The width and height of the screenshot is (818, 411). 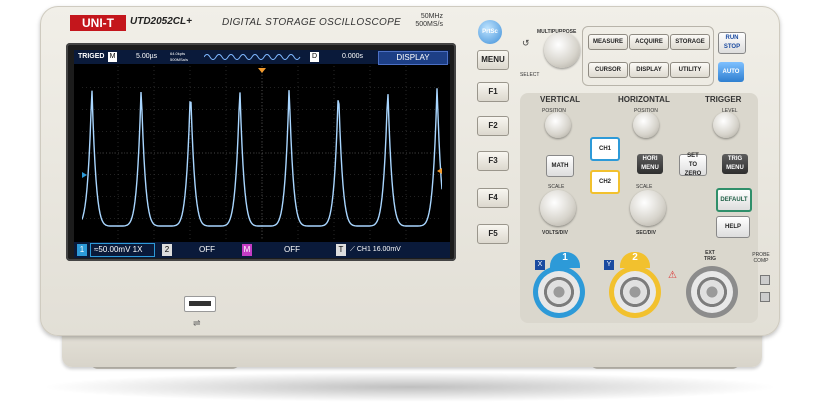 What do you see at coordinates (672, 275) in the screenshot?
I see `warning-icon: ⚠` at bounding box center [672, 275].